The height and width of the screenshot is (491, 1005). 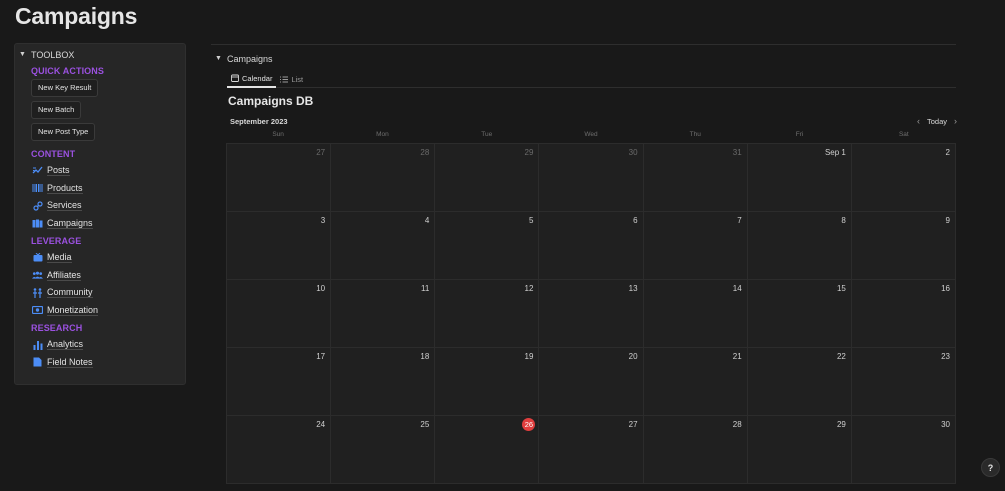 What do you see at coordinates (100, 54) in the screenshot?
I see `toolbox-toggle: ▼ TOOLBOX` at bounding box center [100, 54].